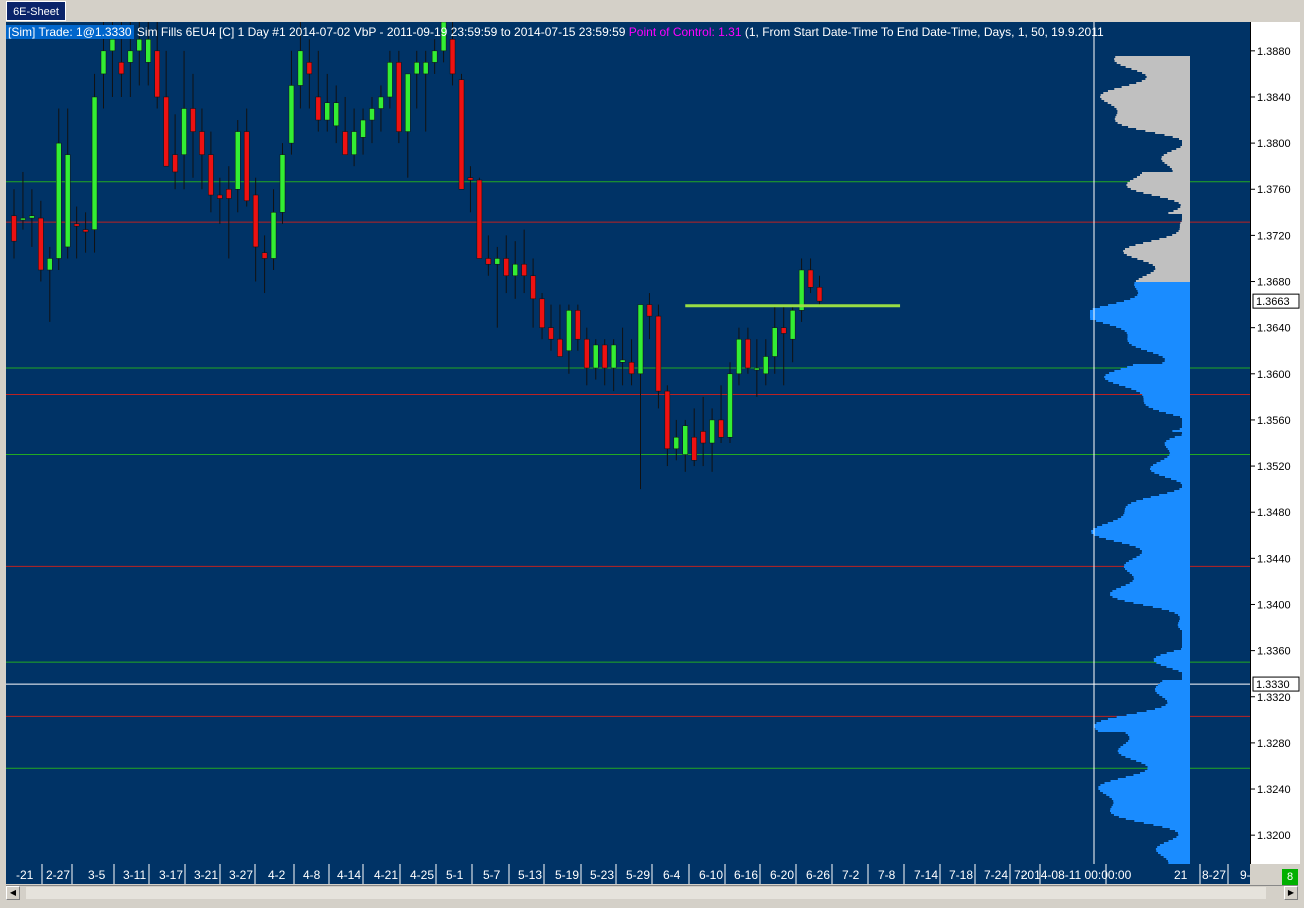 This screenshot has height=908, width=1304. What do you see at coordinates (851, 875) in the screenshot?
I see `x-tick-label: 7-2` at bounding box center [851, 875].